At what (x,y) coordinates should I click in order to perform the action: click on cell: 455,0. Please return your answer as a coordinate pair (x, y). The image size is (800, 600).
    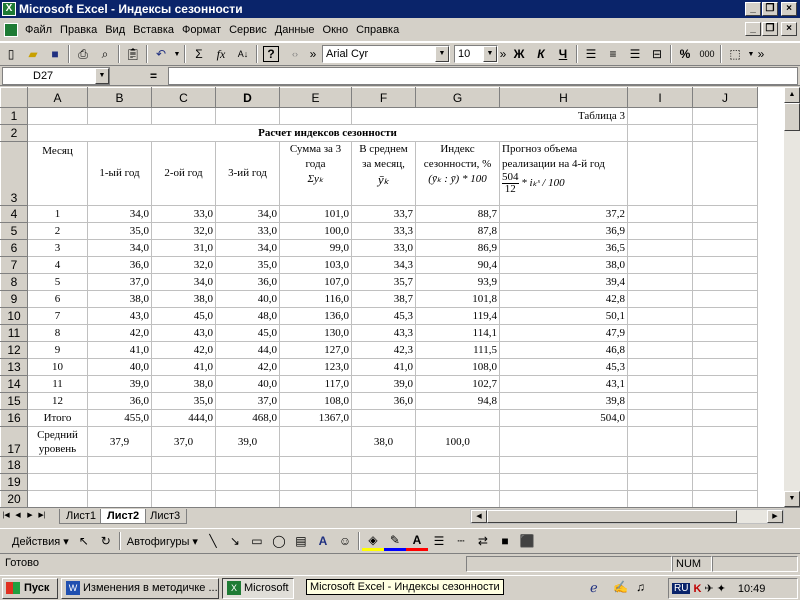
    Looking at the image, I should click on (119, 418).